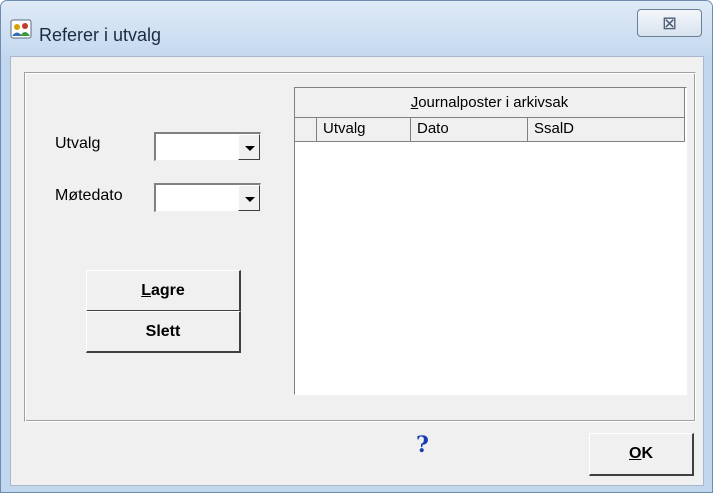 This screenshot has width=713, height=493. I want to click on close-icon: ⊠, so click(669, 23).